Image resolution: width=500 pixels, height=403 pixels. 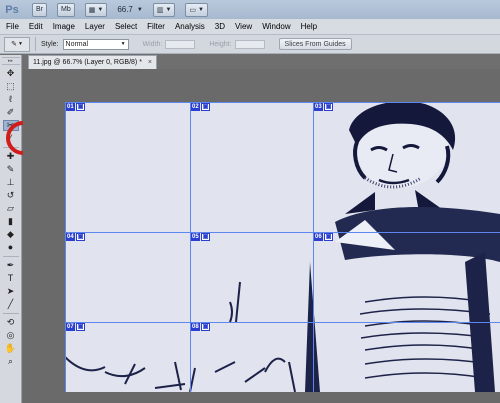 I want to click on slice-number: 04, so click(x=70, y=237).